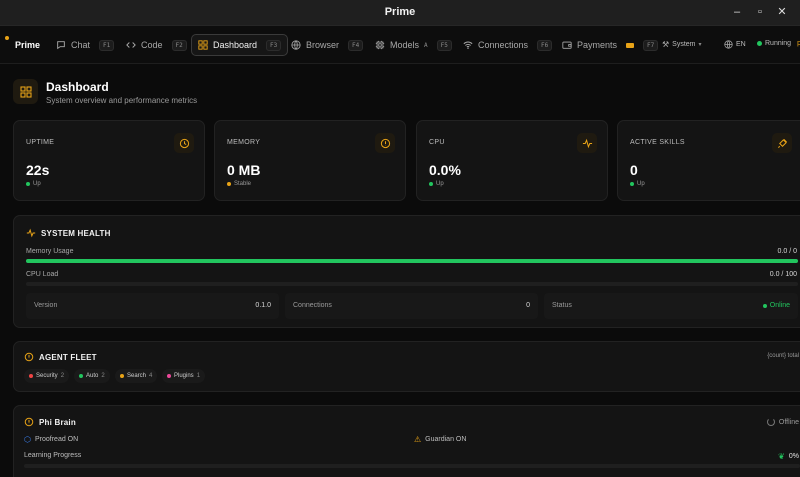 The image size is (800, 477). Describe the element at coordinates (46, 305) in the screenshot. I see `version-label: Version` at that location.